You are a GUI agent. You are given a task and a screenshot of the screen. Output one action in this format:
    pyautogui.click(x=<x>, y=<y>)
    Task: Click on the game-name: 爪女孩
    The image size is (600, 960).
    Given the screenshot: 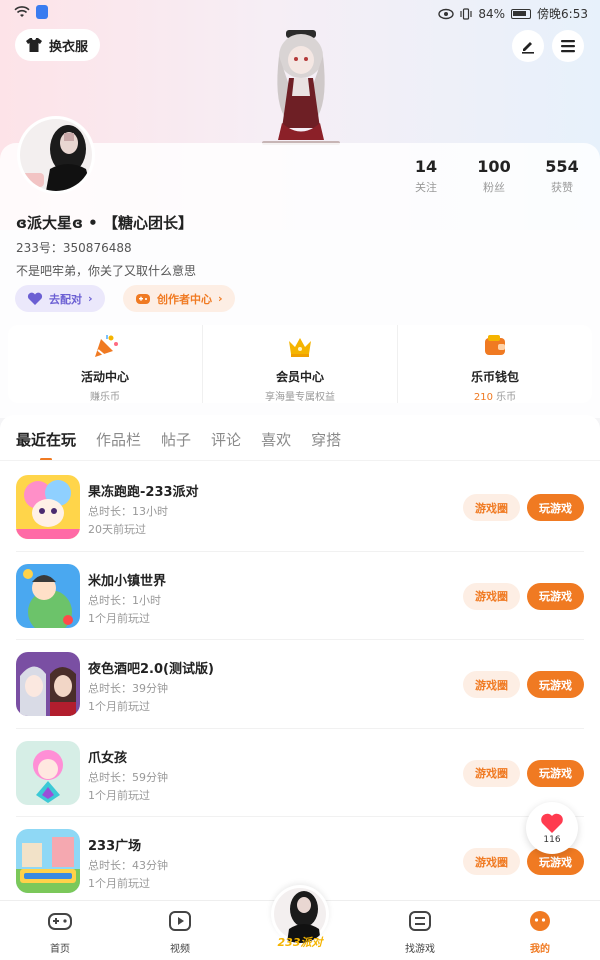 What is the action you would take?
    pyautogui.click(x=108, y=758)
    